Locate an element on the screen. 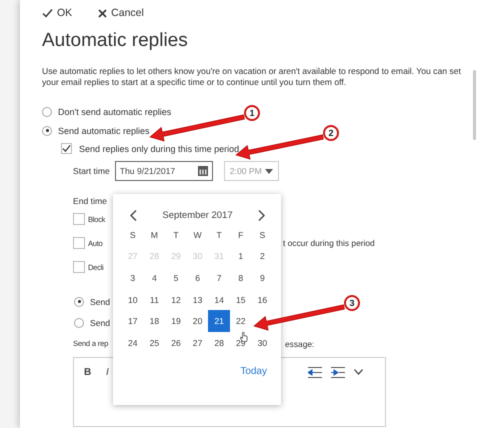  month-title: September 2017 is located at coordinates (197, 215).